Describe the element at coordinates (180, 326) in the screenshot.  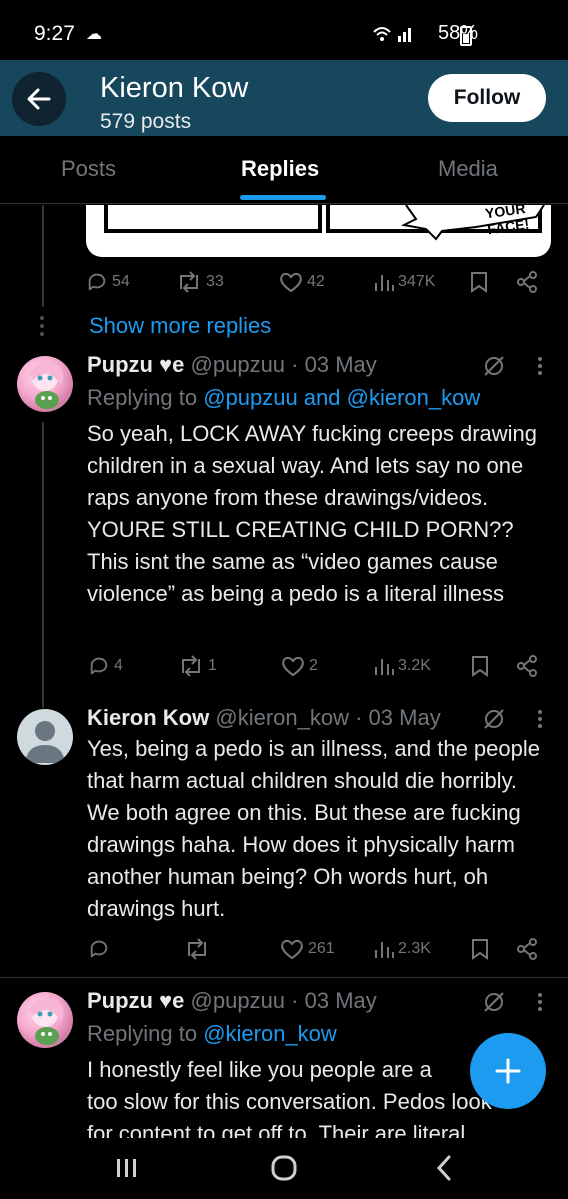
I see `show-more-replies-link: Show more replies` at that location.